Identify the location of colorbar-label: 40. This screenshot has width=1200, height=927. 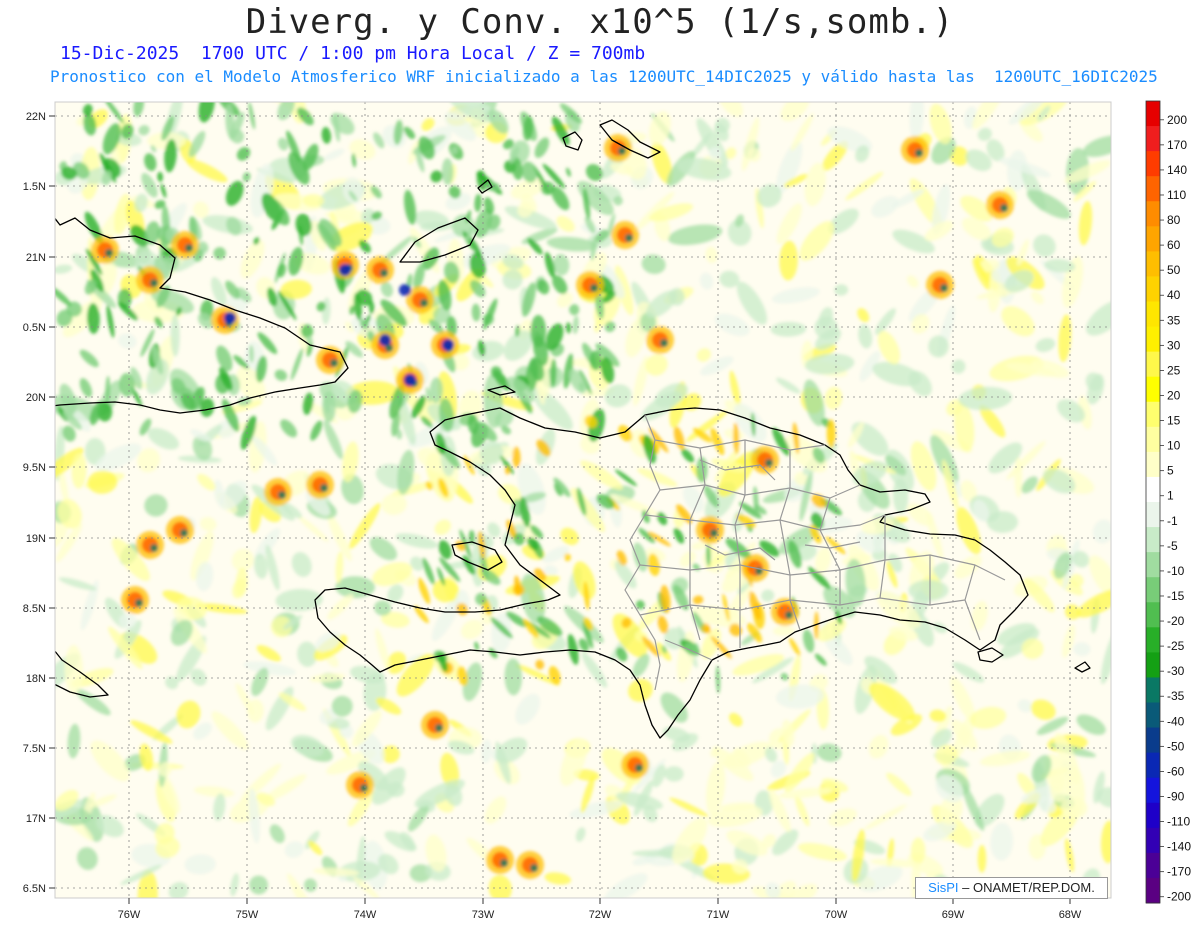
(1174, 295).